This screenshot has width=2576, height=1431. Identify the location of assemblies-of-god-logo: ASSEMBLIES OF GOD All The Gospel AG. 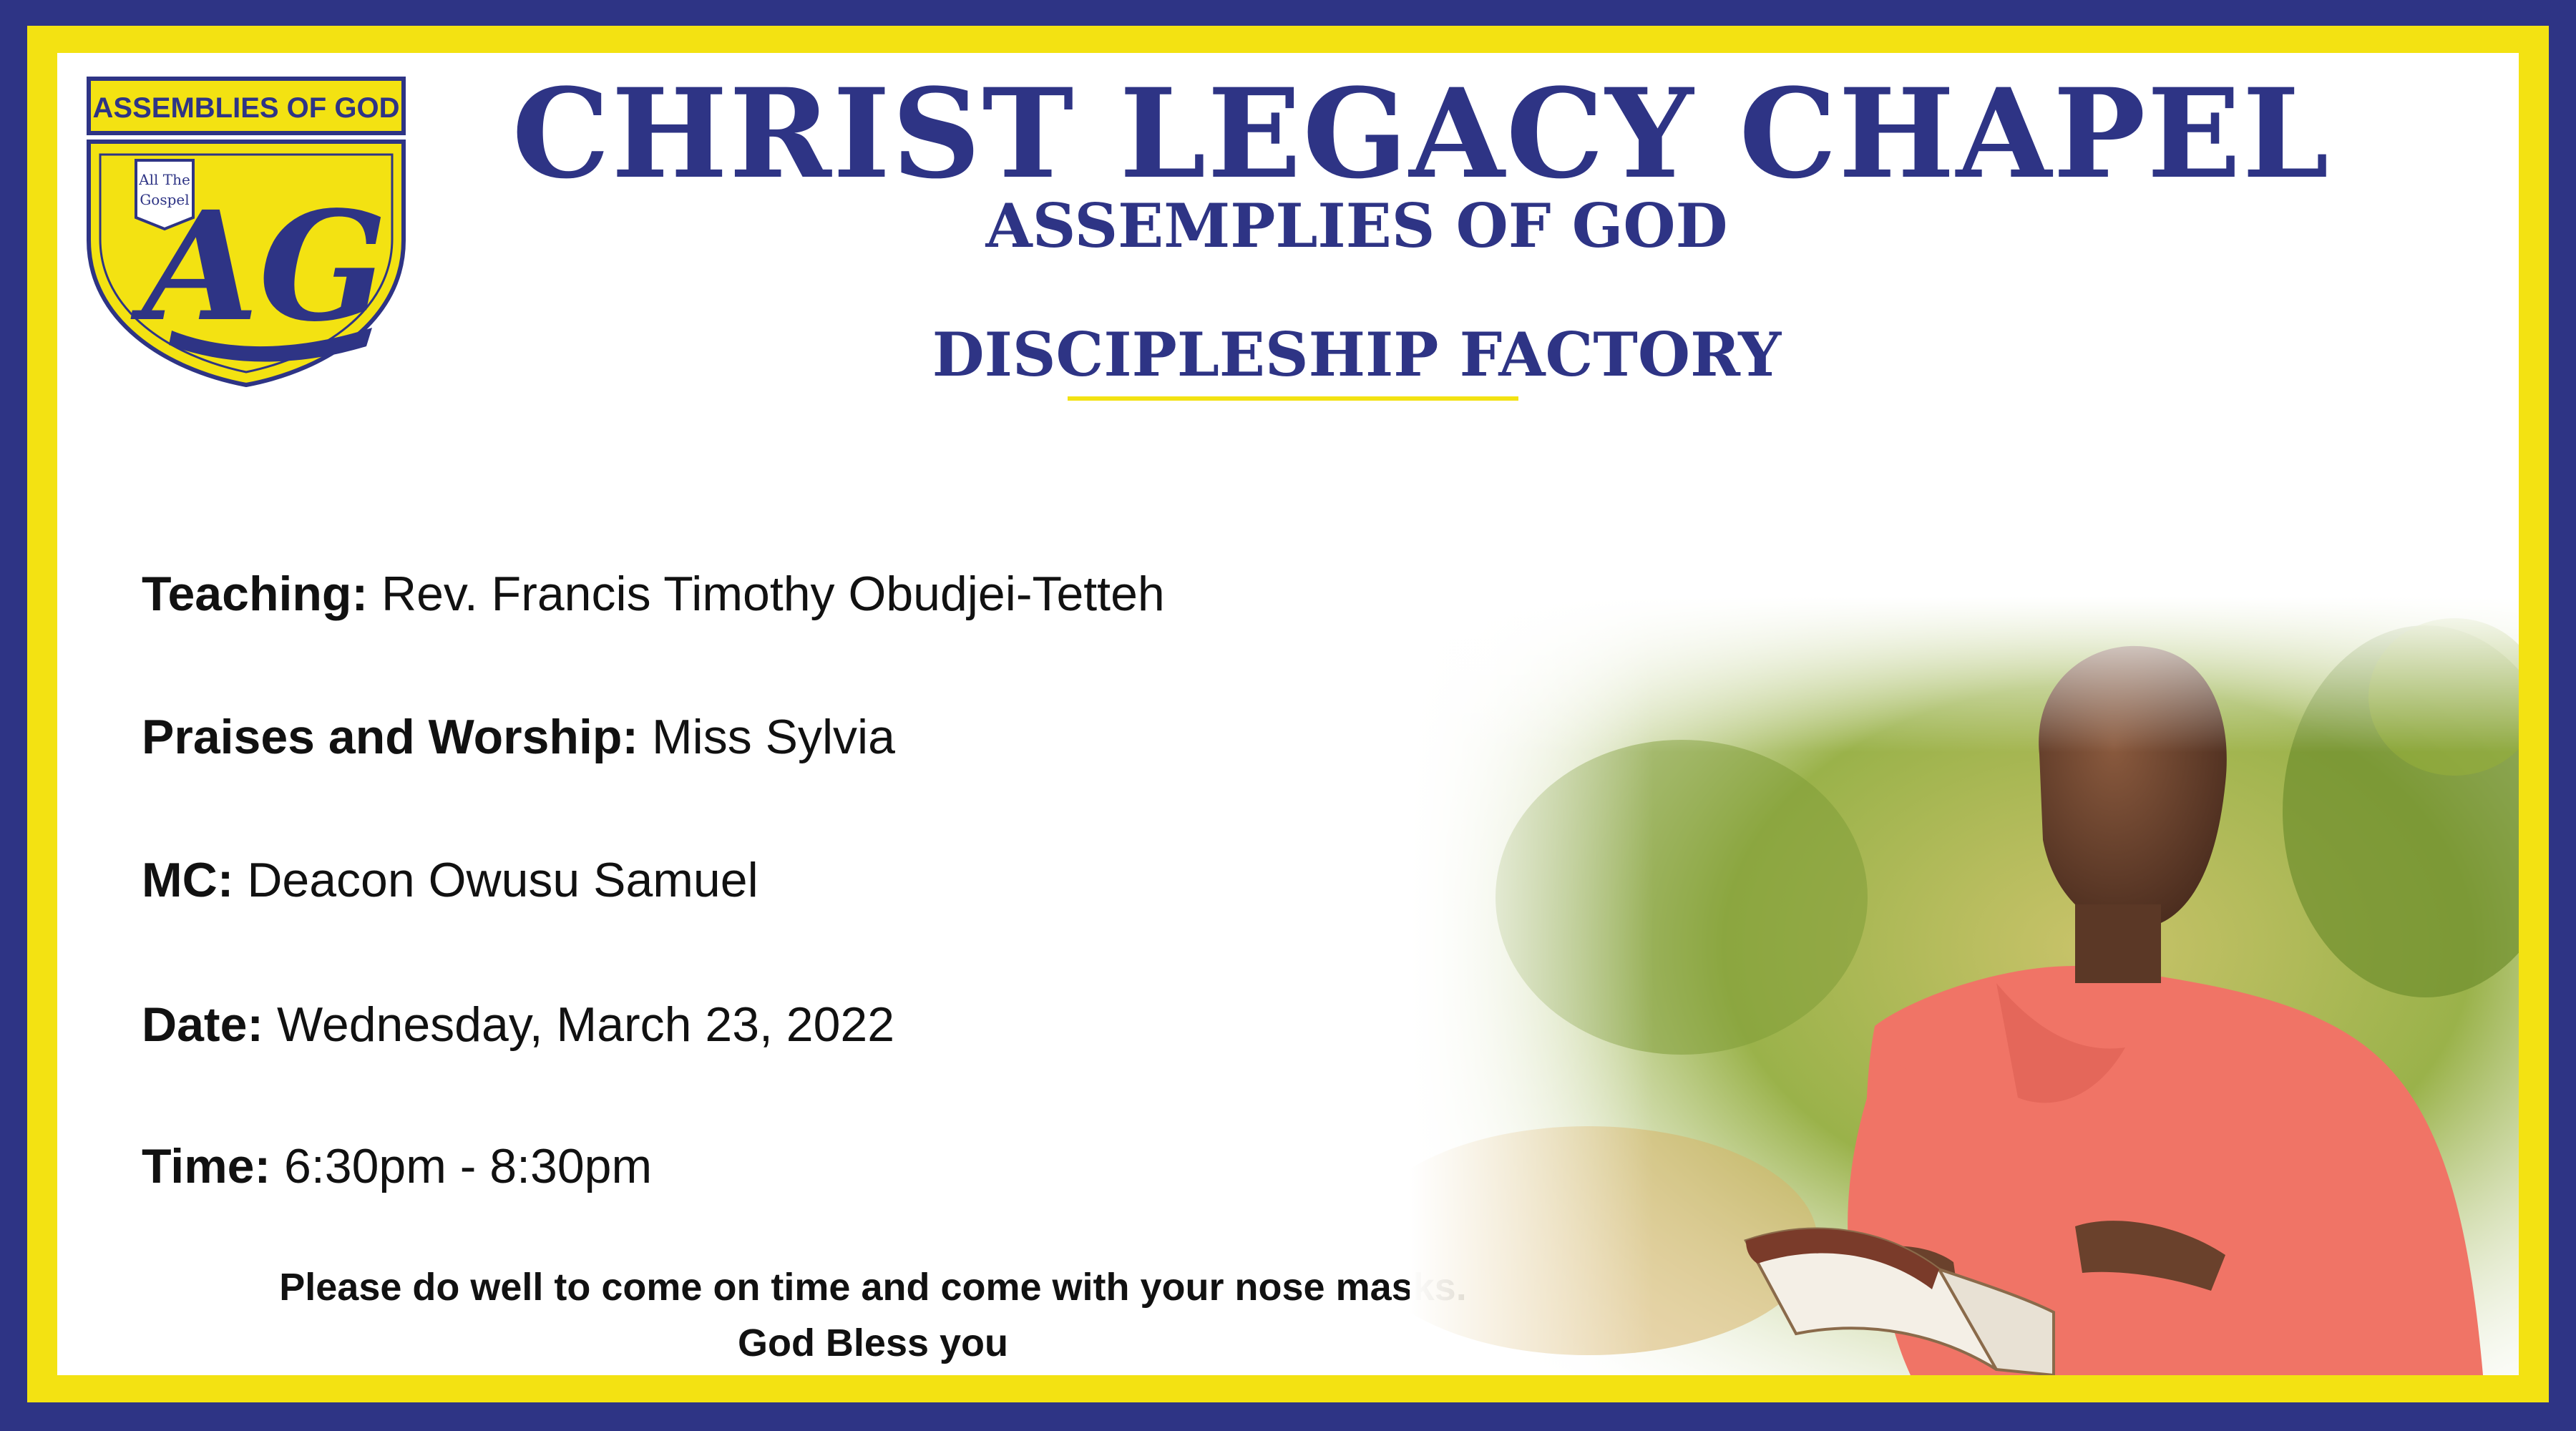
(246, 232).